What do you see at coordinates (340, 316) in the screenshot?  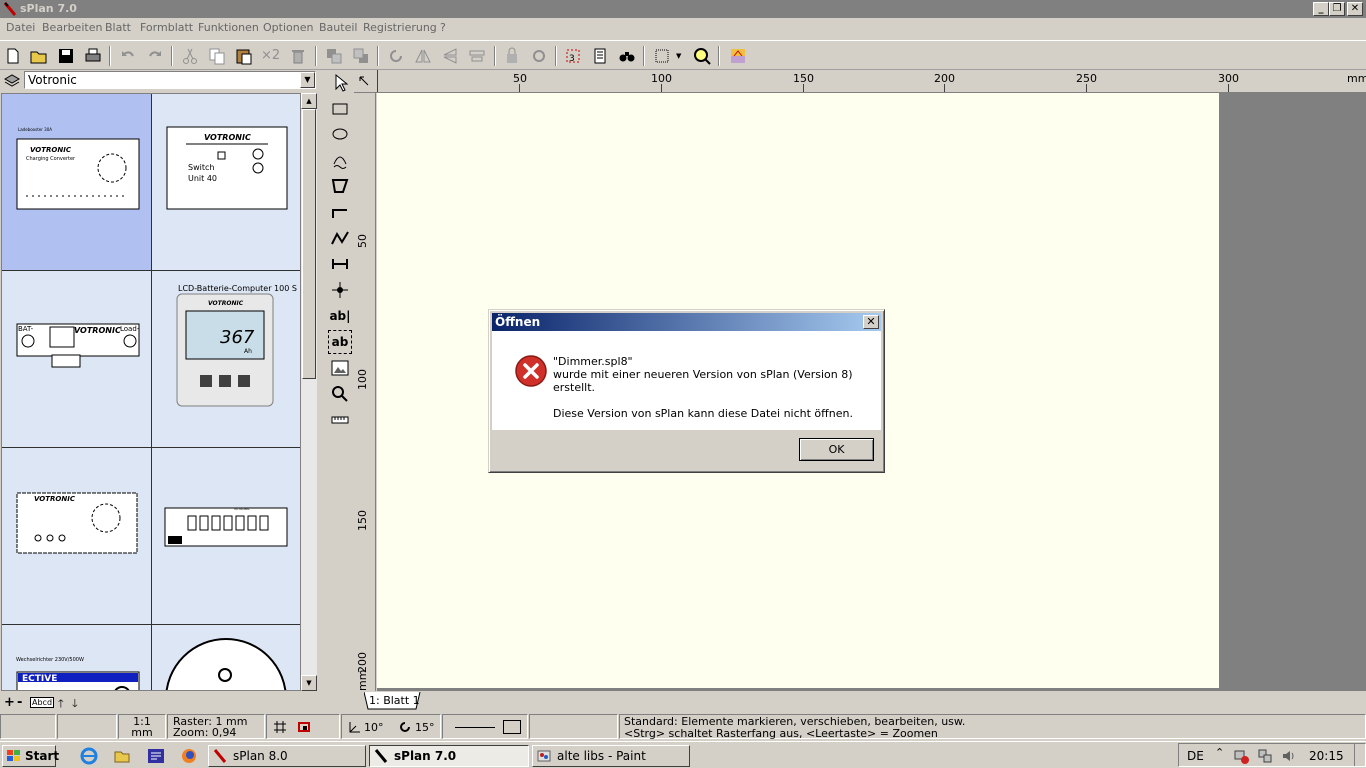 I see `text-icon: ab|` at bounding box center [340, 316].